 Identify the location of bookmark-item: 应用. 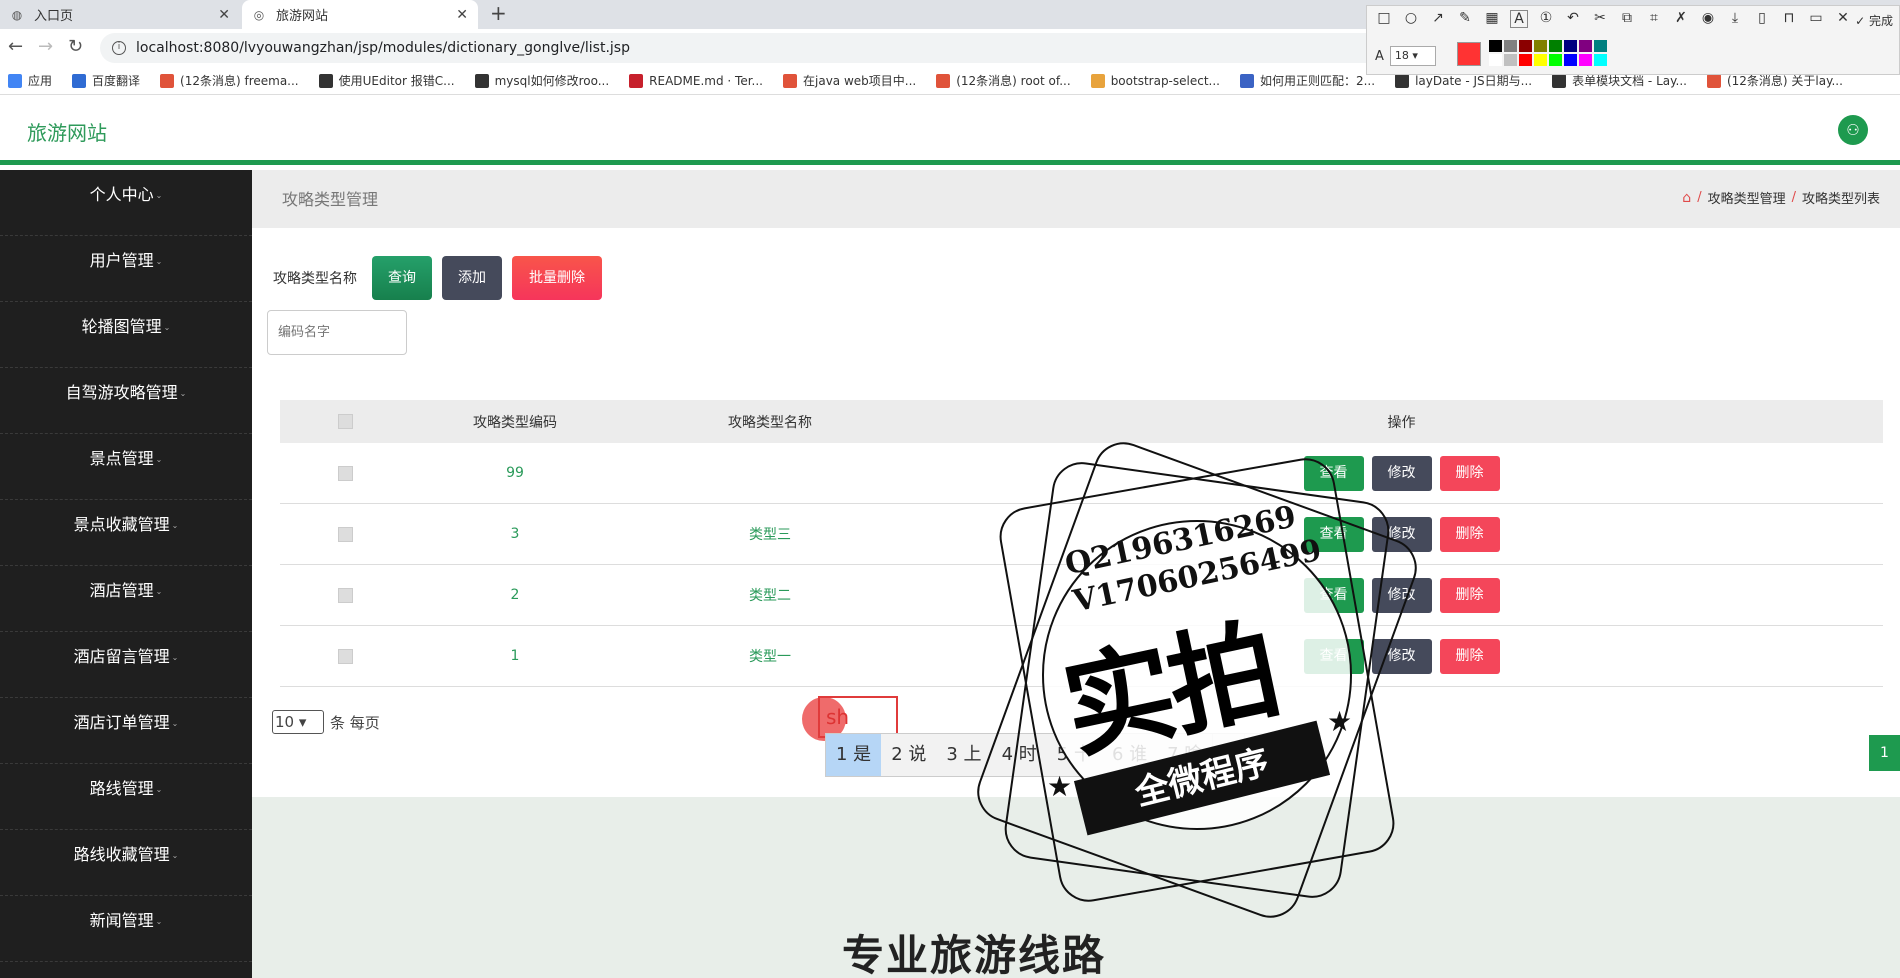
(30, 80).